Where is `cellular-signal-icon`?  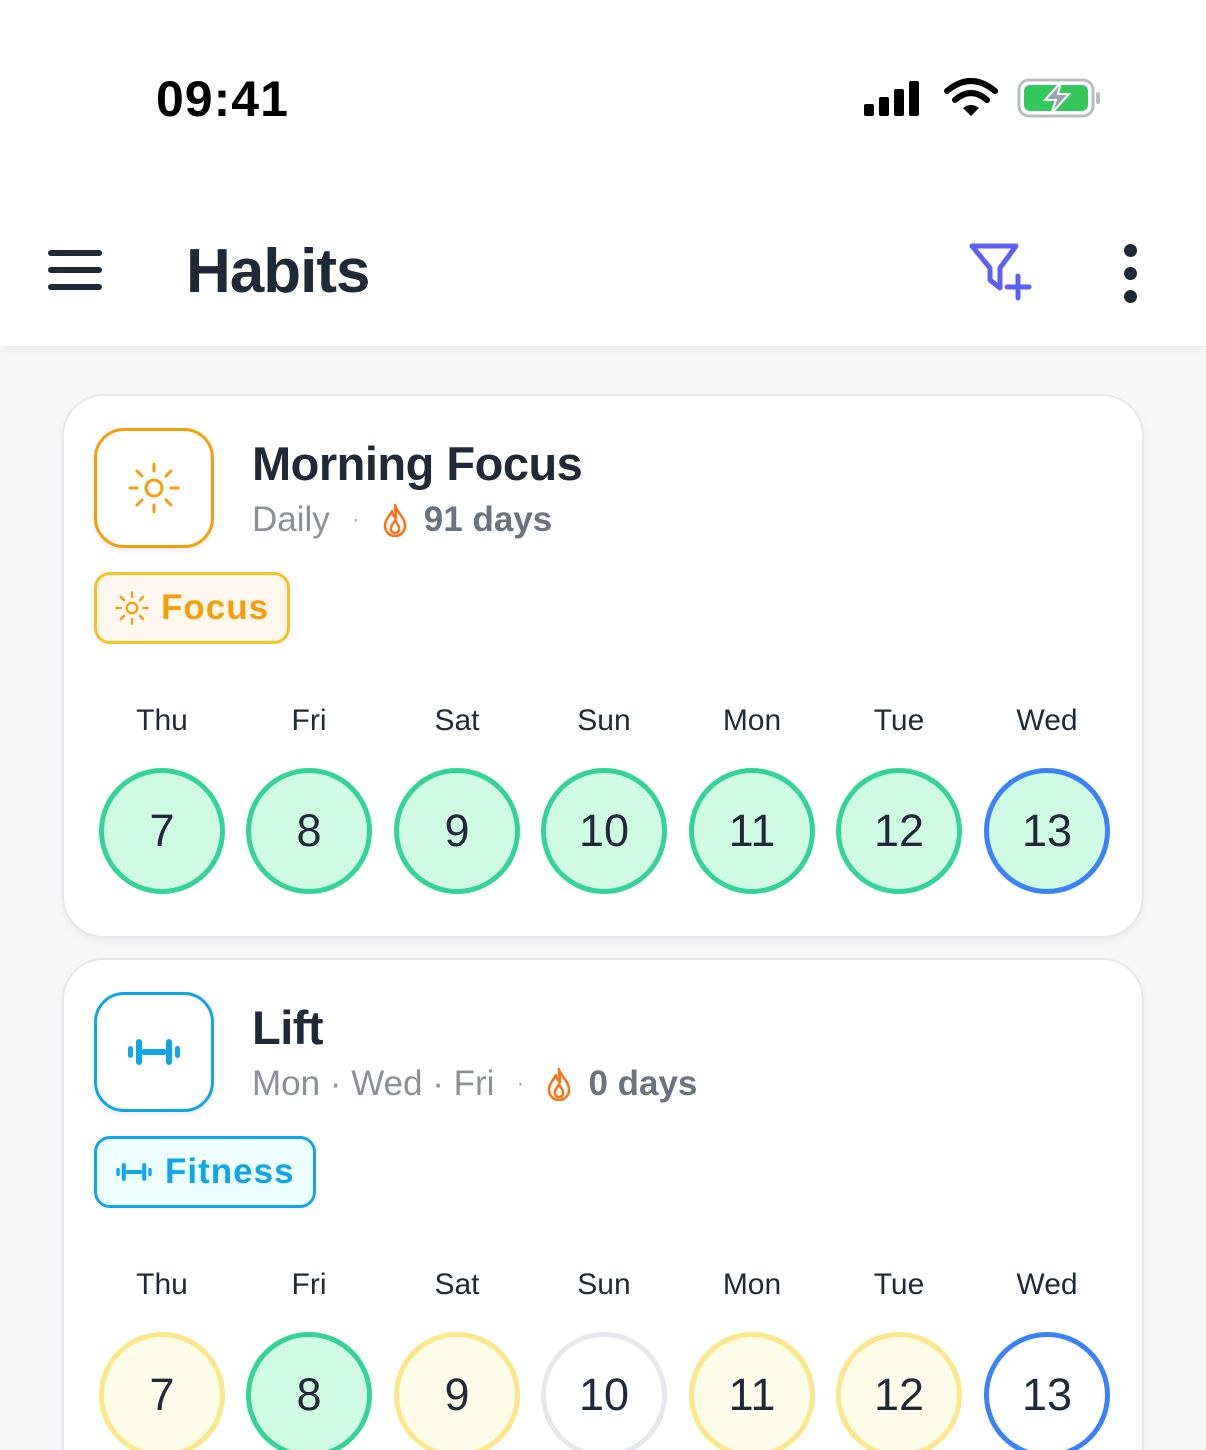
cellular-signal-icon is located at coordinates (891, 98).